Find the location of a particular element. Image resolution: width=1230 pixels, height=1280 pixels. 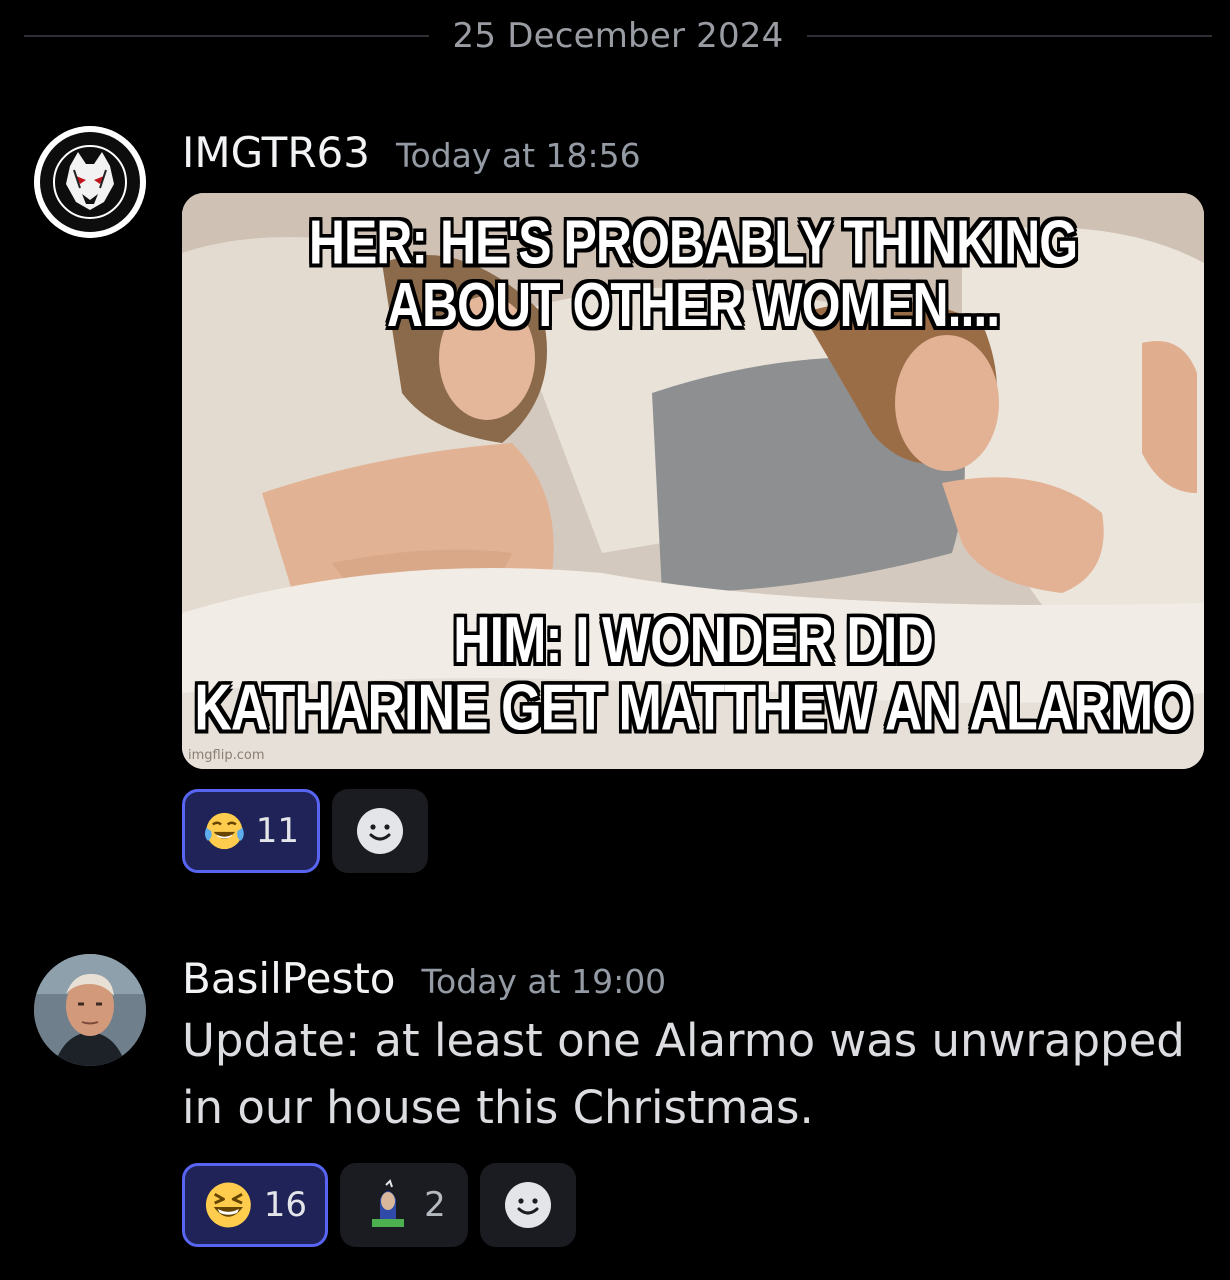

timestamp: Today at 18:56 is located at coordinates (518, 155).